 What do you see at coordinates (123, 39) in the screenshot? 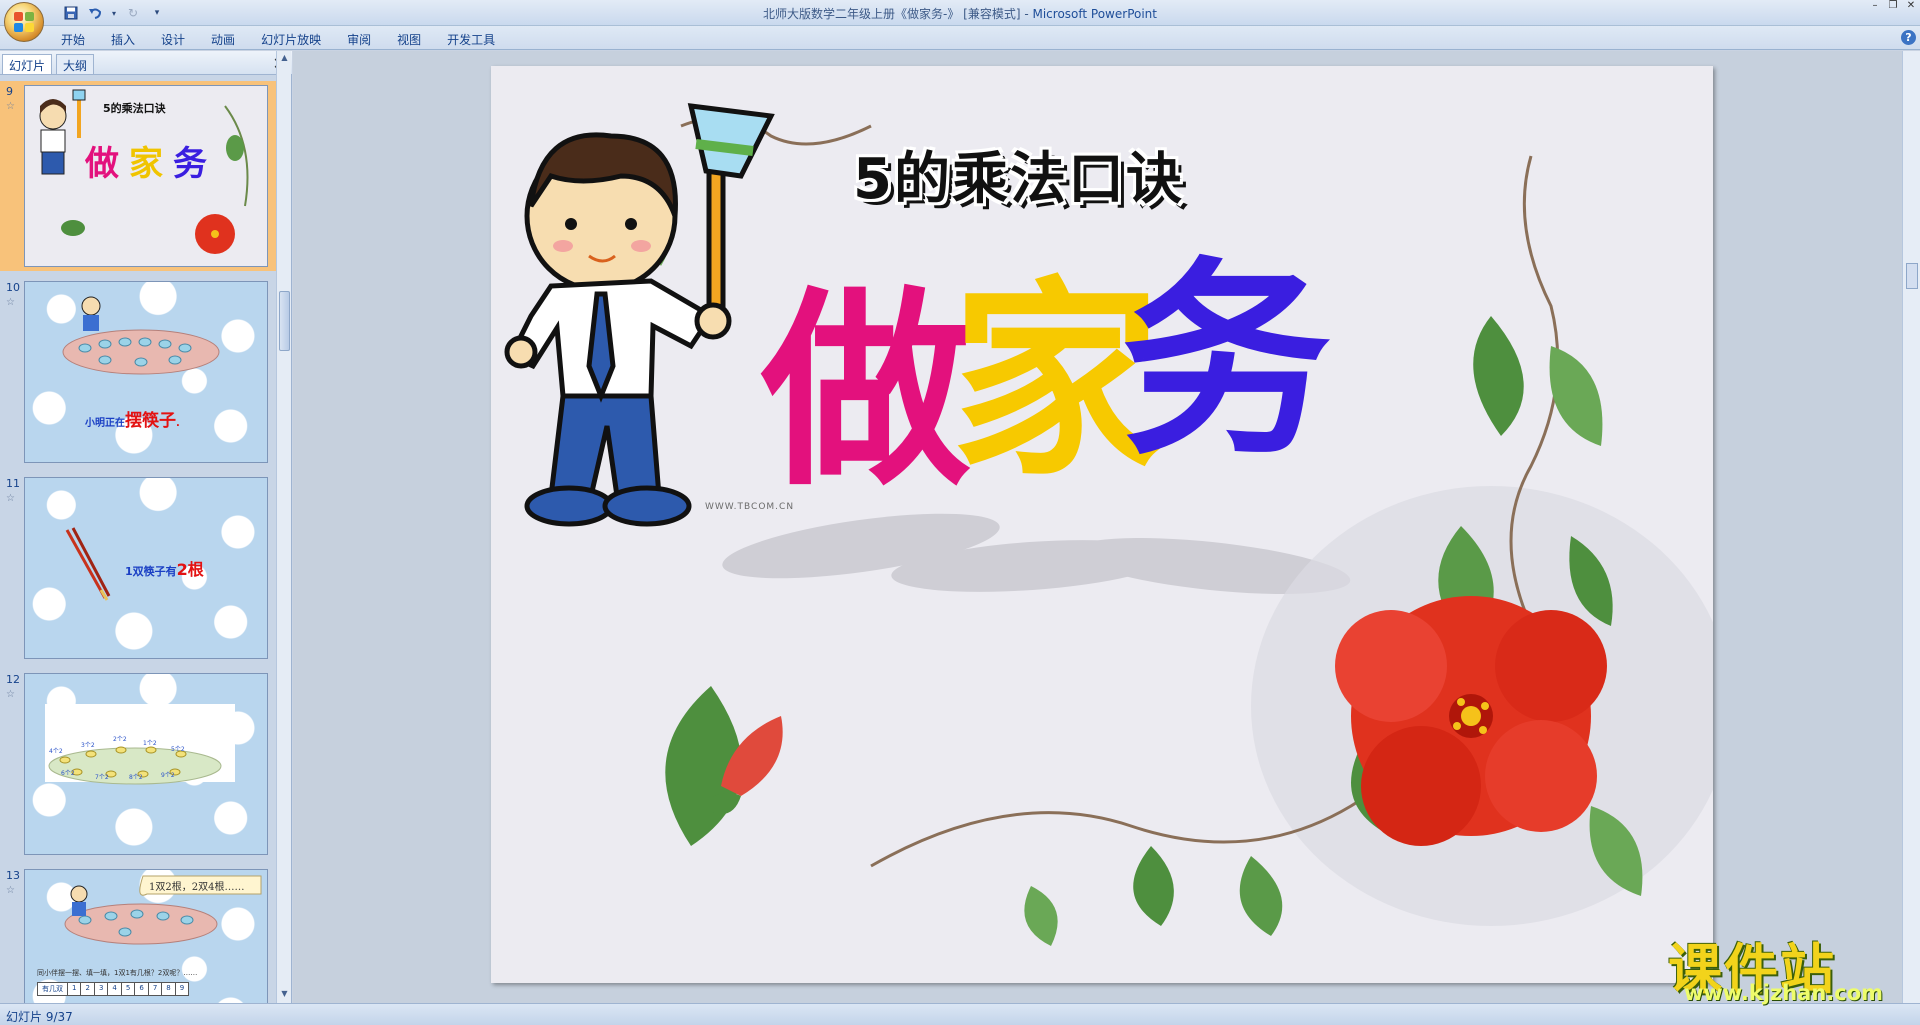
I see `tab-insert: 插入` at bounding box center [123, 39].